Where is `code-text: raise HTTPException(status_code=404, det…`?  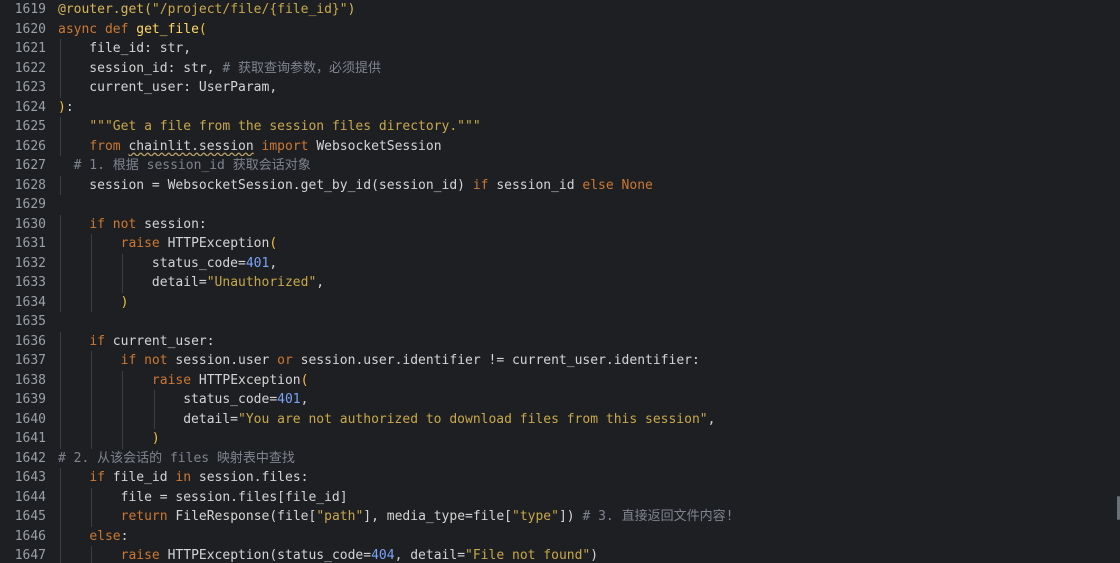 code-text: raise HTTPException(status_code=404, det… is located at coordinates (589, 554).